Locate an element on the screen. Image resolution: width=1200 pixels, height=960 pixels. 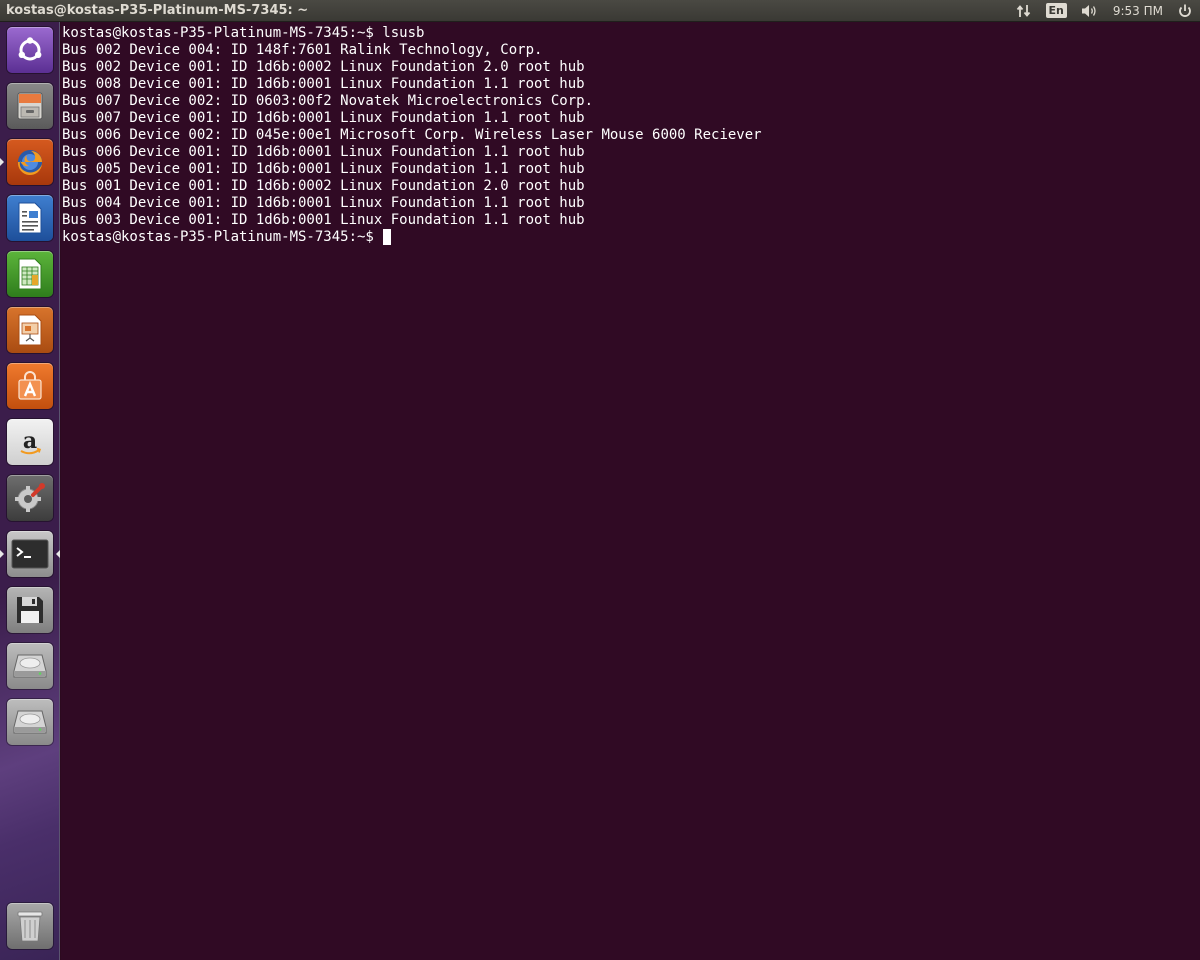
keyboard-layout-label: En is located at coordinates (1056, 10).